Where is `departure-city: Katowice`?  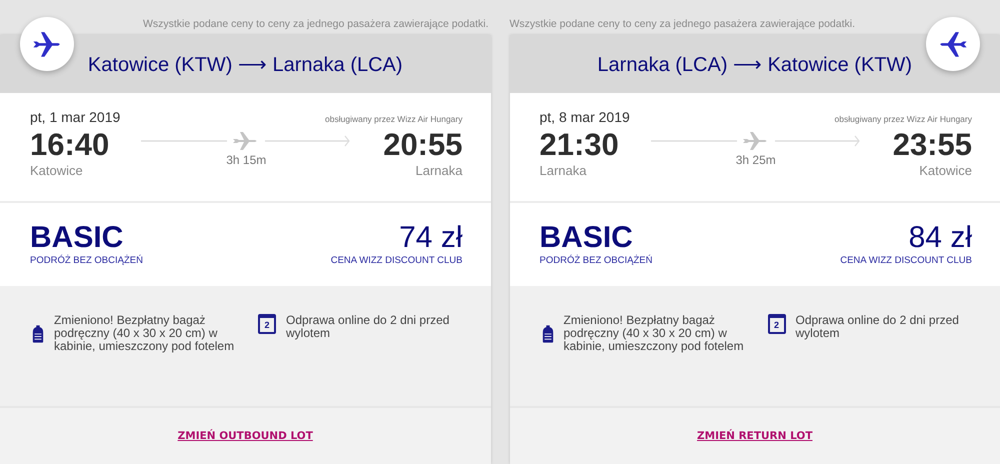 departure-city: Katowice is located at coordinates (57, 170).